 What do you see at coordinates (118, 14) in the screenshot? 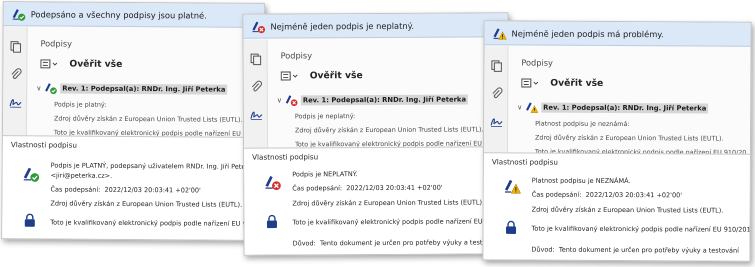
I see `status-text: Podepsáno a všechny podpisy jsou platné.` at bounding box center [118, 14].